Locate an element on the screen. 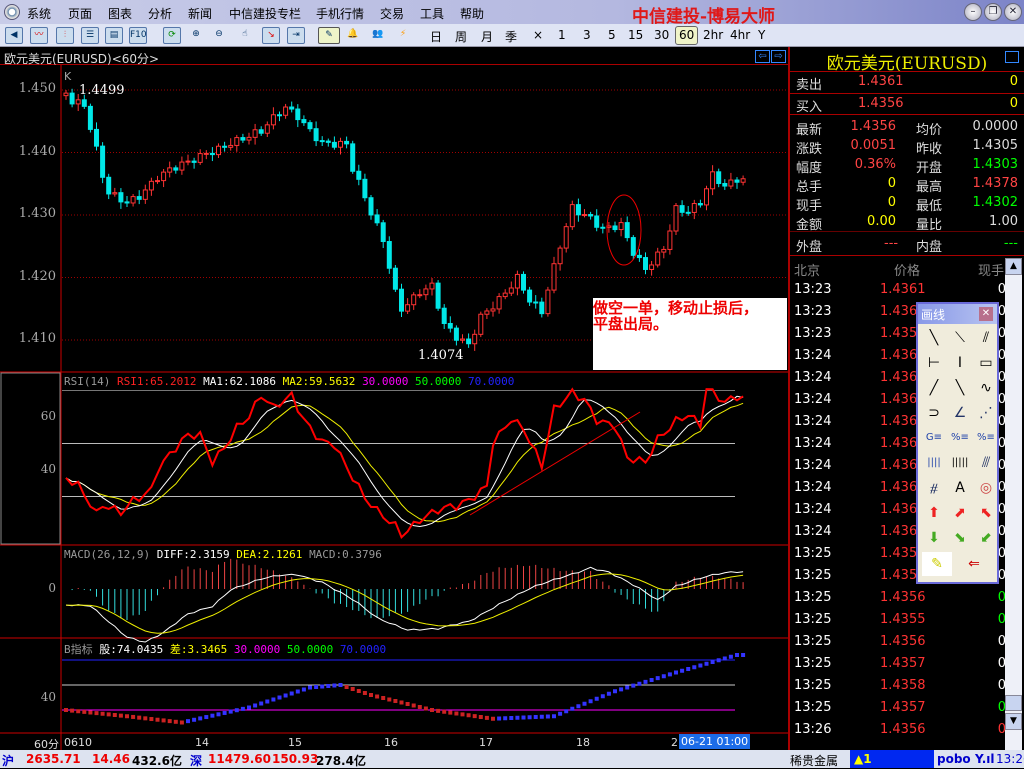  minimize-button: – is located at coordinates (973, 12).